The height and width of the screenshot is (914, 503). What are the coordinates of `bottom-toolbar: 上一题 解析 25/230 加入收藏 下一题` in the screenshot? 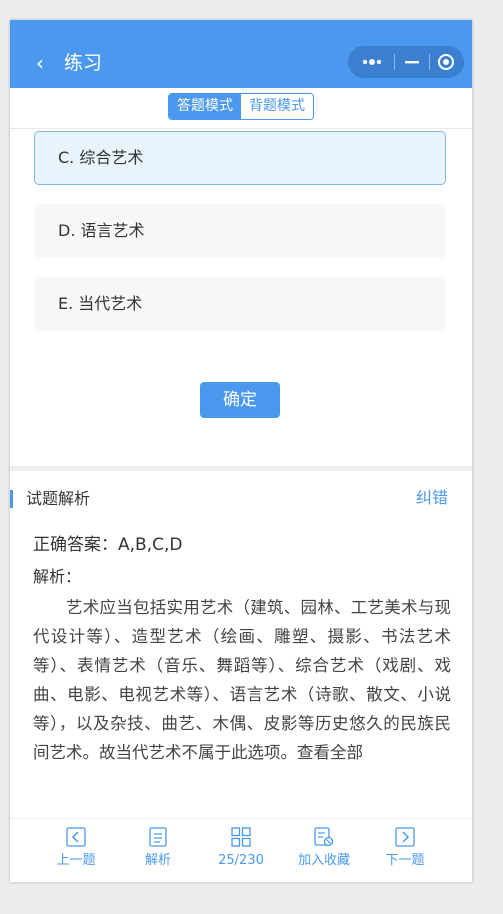 It's located at (241, 850).